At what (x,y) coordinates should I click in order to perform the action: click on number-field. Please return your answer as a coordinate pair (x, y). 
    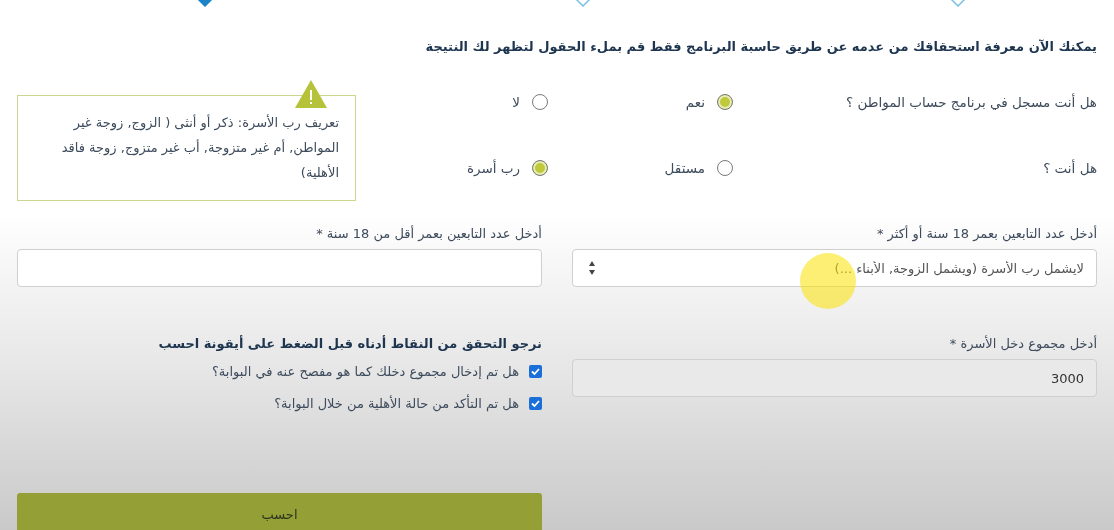
    Looking at the image, I should click on (279, 268).